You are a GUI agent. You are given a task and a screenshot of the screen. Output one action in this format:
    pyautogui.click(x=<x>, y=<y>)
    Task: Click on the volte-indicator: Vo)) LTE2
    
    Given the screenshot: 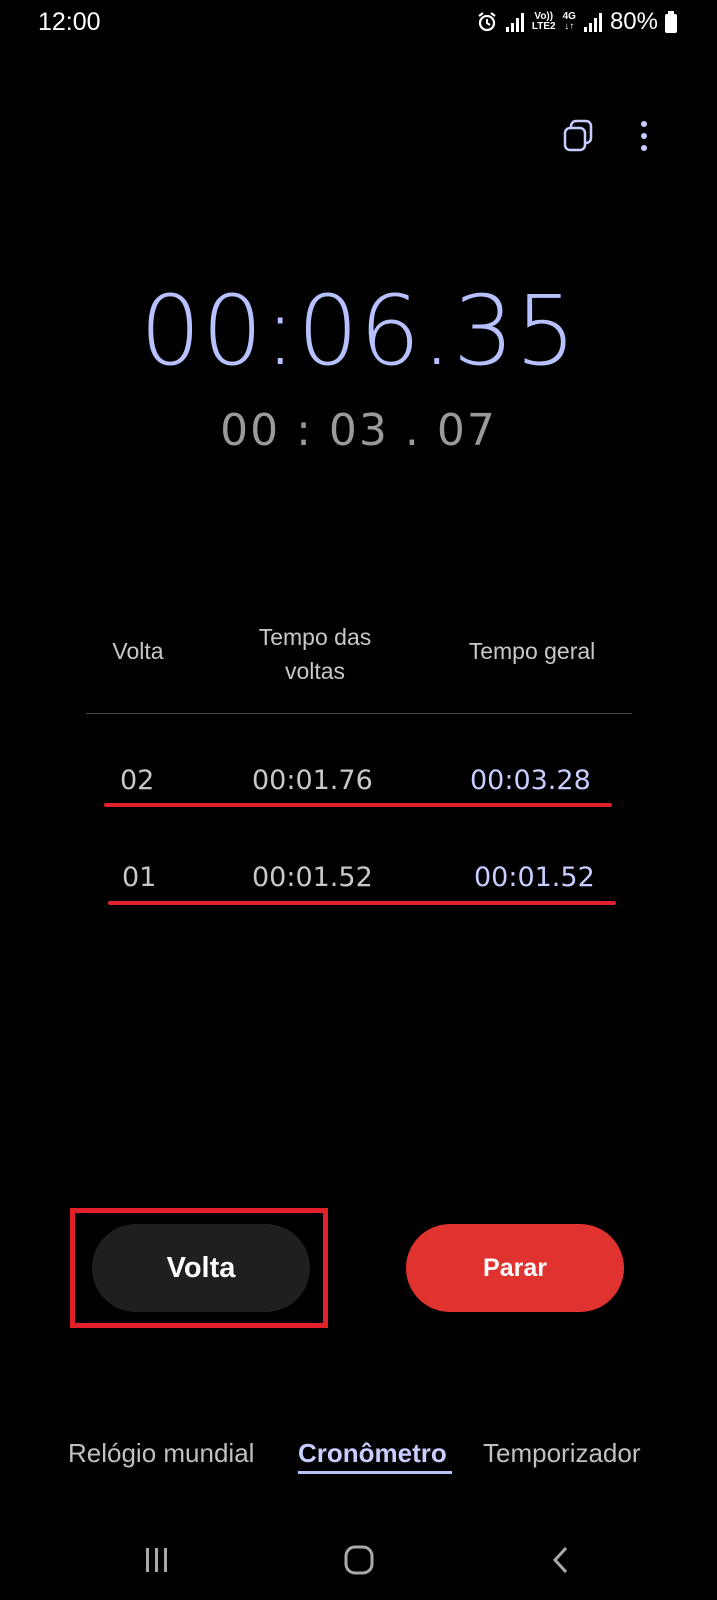 What is the action you would take?
    pyautogui.click(x=544, y=22)
    